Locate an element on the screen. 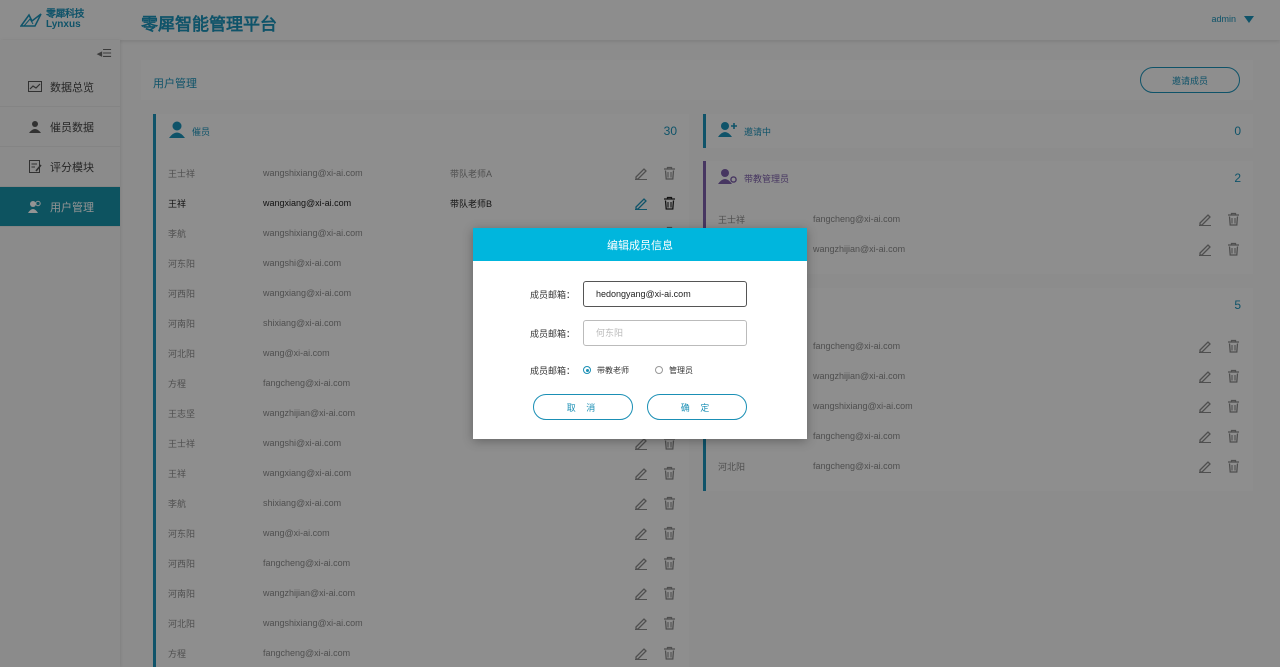 The height and width of the screenshot is (667, 1280). email-field is located at coordinates (665, 294).